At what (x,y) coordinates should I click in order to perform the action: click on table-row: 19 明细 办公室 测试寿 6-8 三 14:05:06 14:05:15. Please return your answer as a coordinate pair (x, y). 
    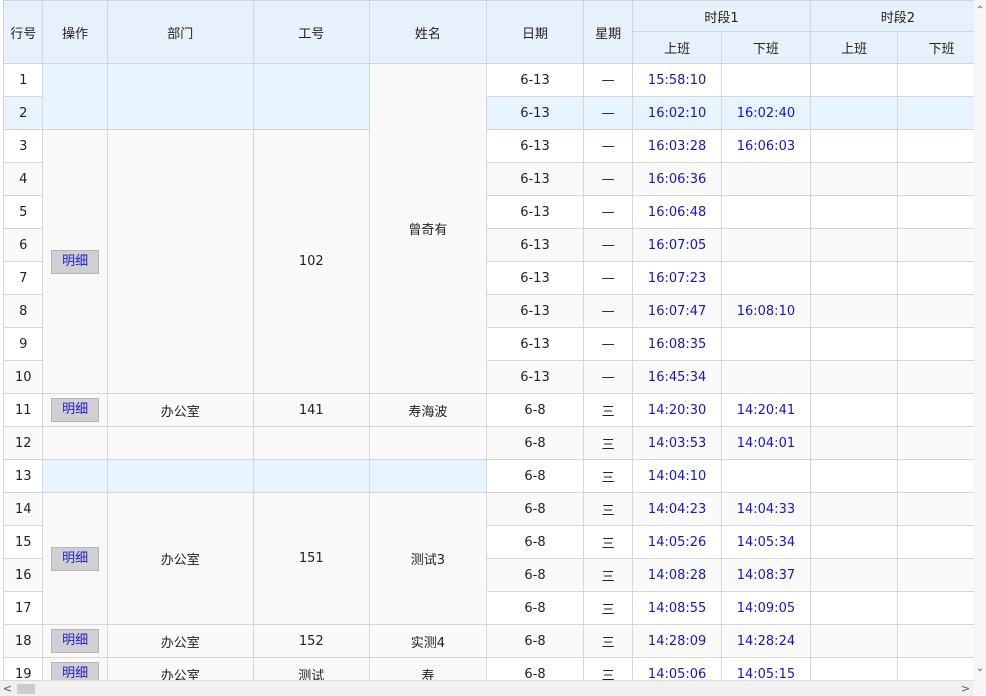
    Looking at the image, I should click on (494, 668).